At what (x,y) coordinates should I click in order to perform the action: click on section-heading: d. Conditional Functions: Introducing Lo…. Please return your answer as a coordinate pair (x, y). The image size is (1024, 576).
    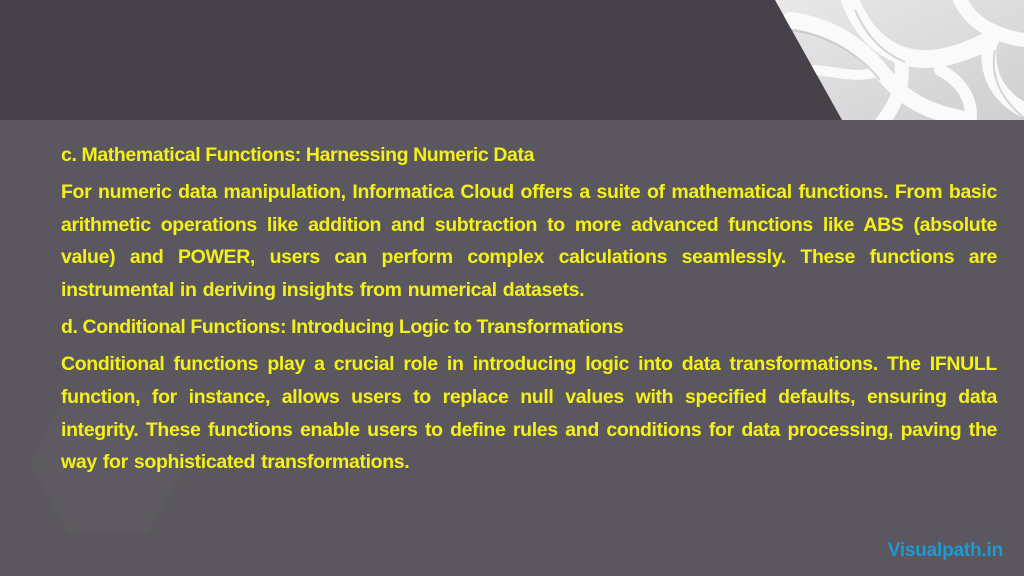
    Looking at the image, I should click on (342, 327).